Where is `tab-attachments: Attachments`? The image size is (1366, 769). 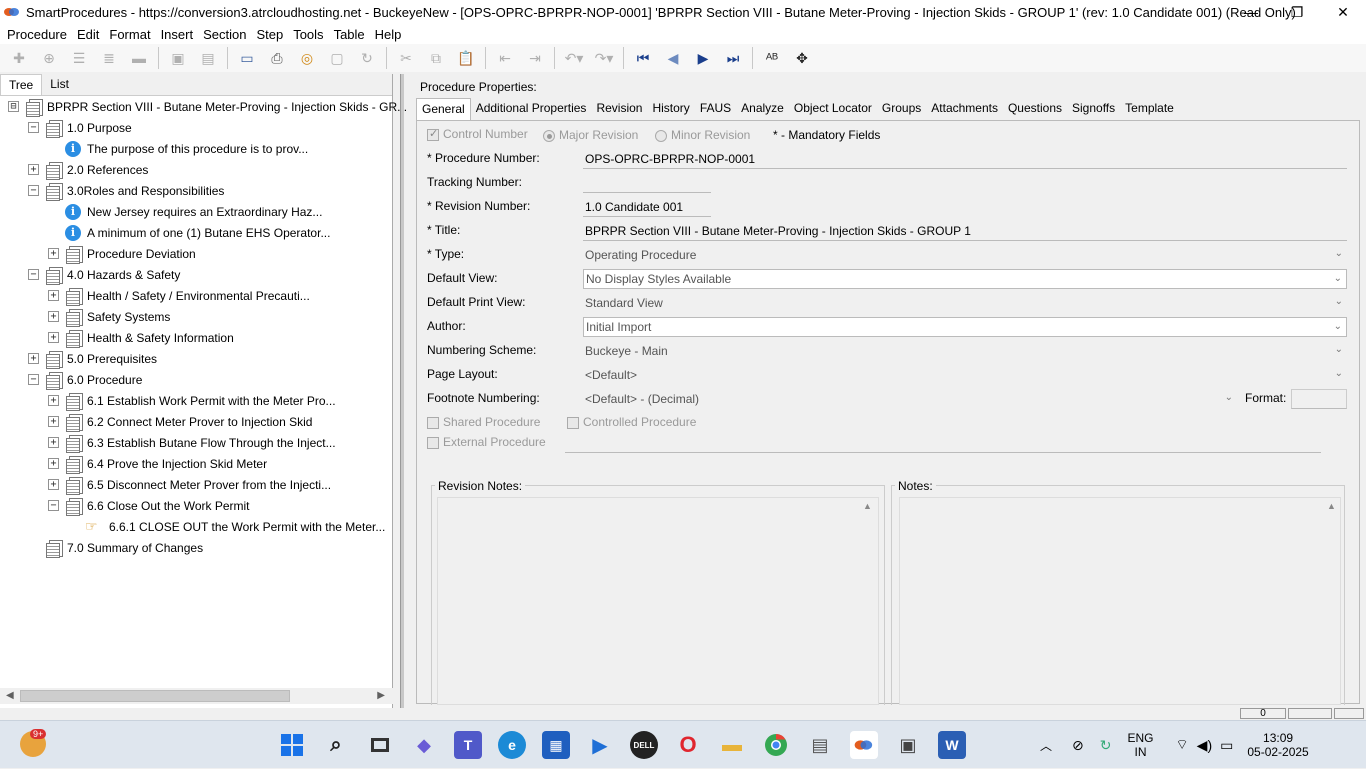
tab-attachments: Attachments is located at coordinates (964, 109).